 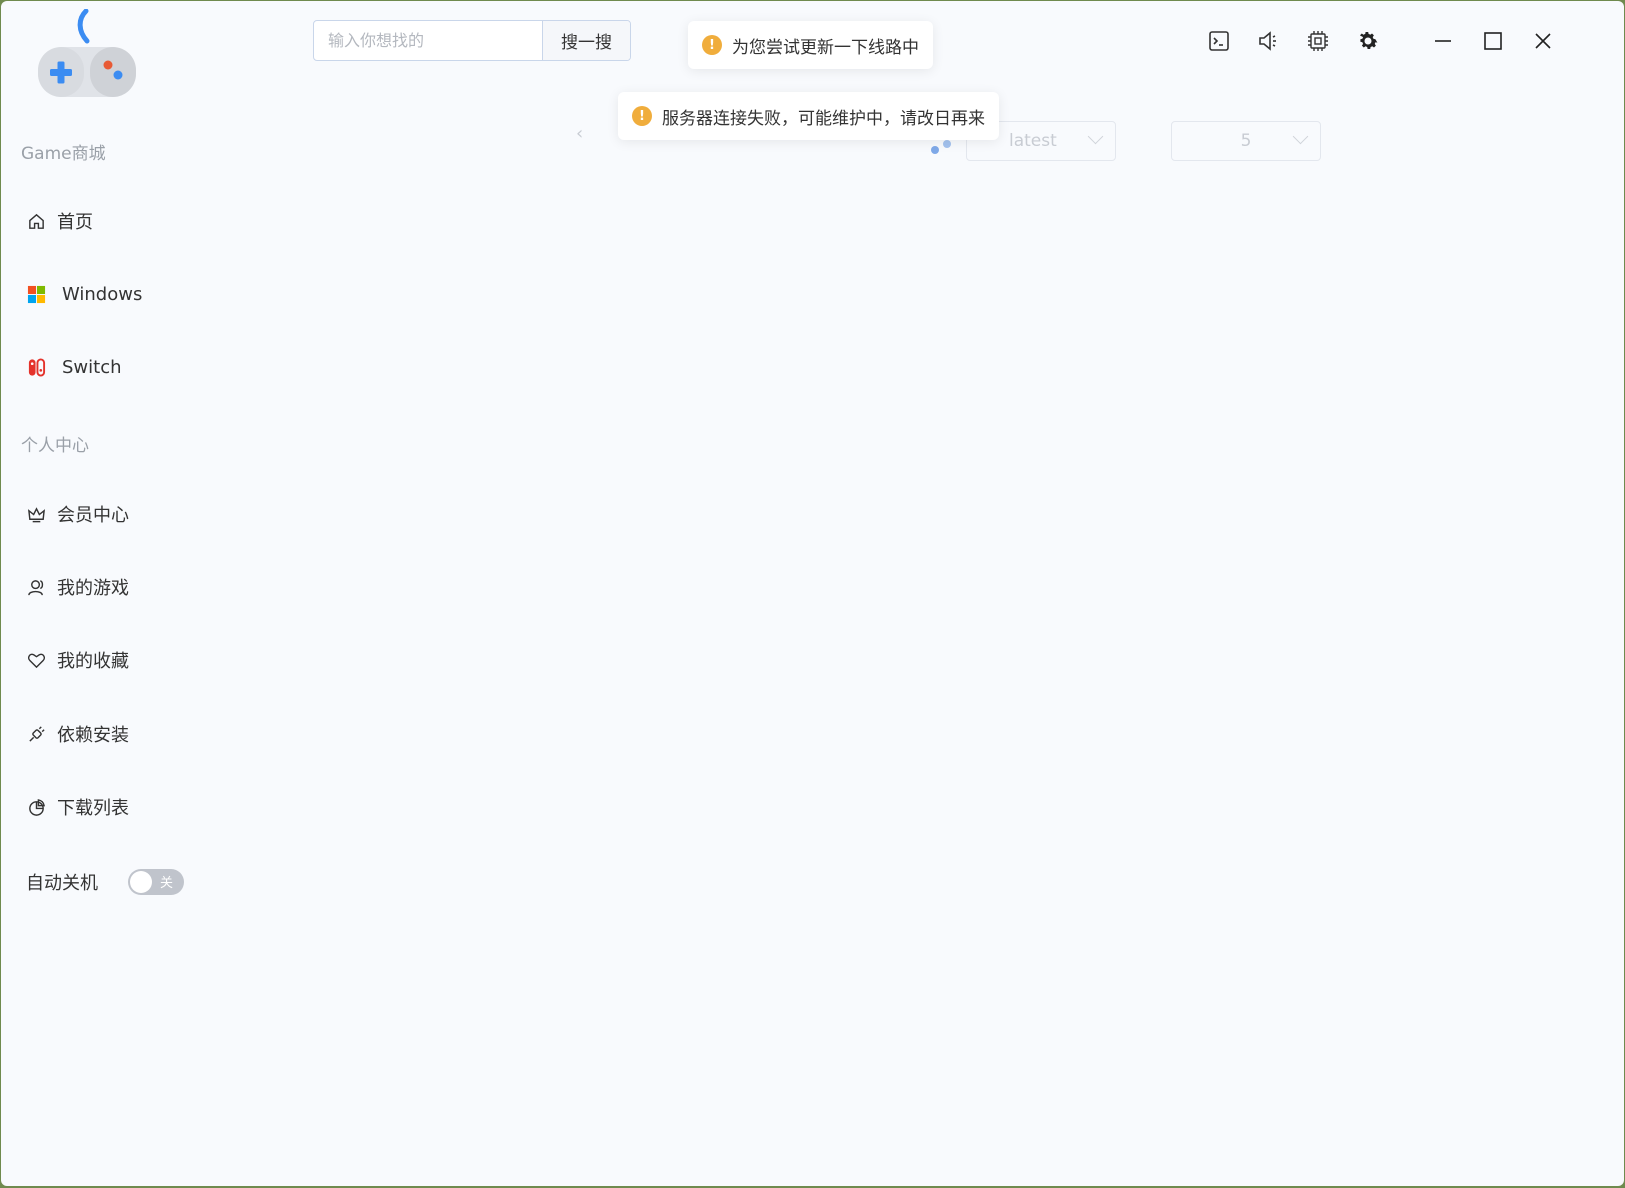 I want to click on sort-select-value: latest, so click(x=1033, y=141).